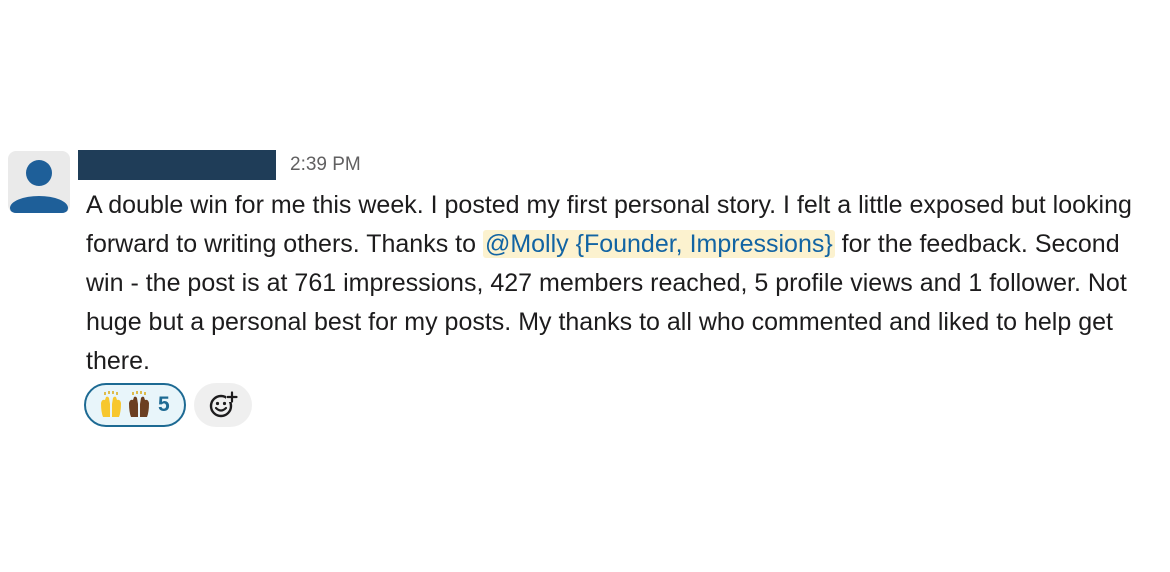 Image resolution: width=1170 pixels, height=572 pixels. I want to click on message-header: 2:39 PM, so click(219, 165).